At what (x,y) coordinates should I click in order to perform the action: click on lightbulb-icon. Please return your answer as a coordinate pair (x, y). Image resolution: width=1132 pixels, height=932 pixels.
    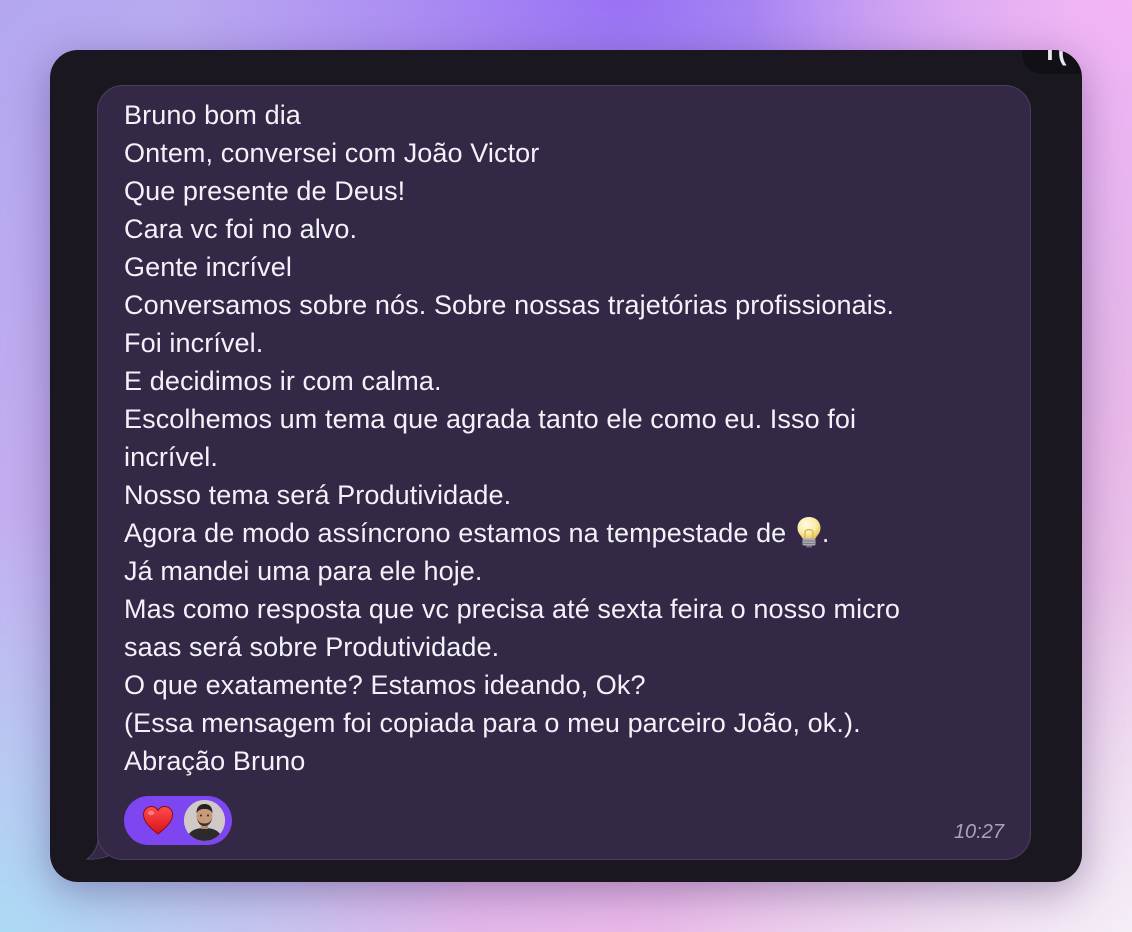
    Looking at the image, I should click on (809, 532).